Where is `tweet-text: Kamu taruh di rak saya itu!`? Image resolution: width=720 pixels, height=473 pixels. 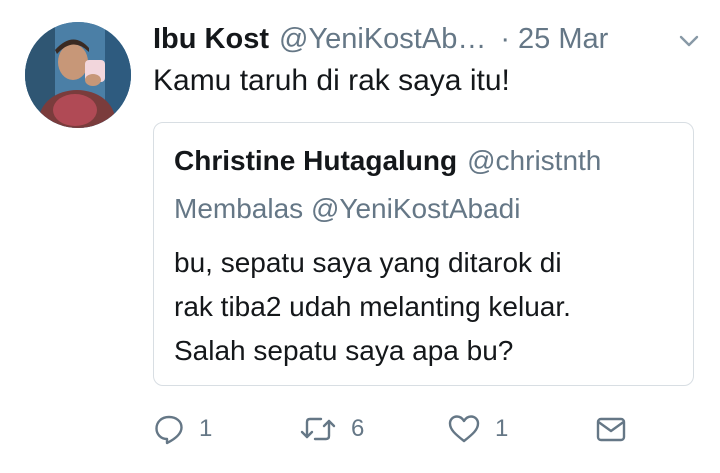
tweet-text: Kamu taruh di rak saya itu! is located at coordinates (331, 80).